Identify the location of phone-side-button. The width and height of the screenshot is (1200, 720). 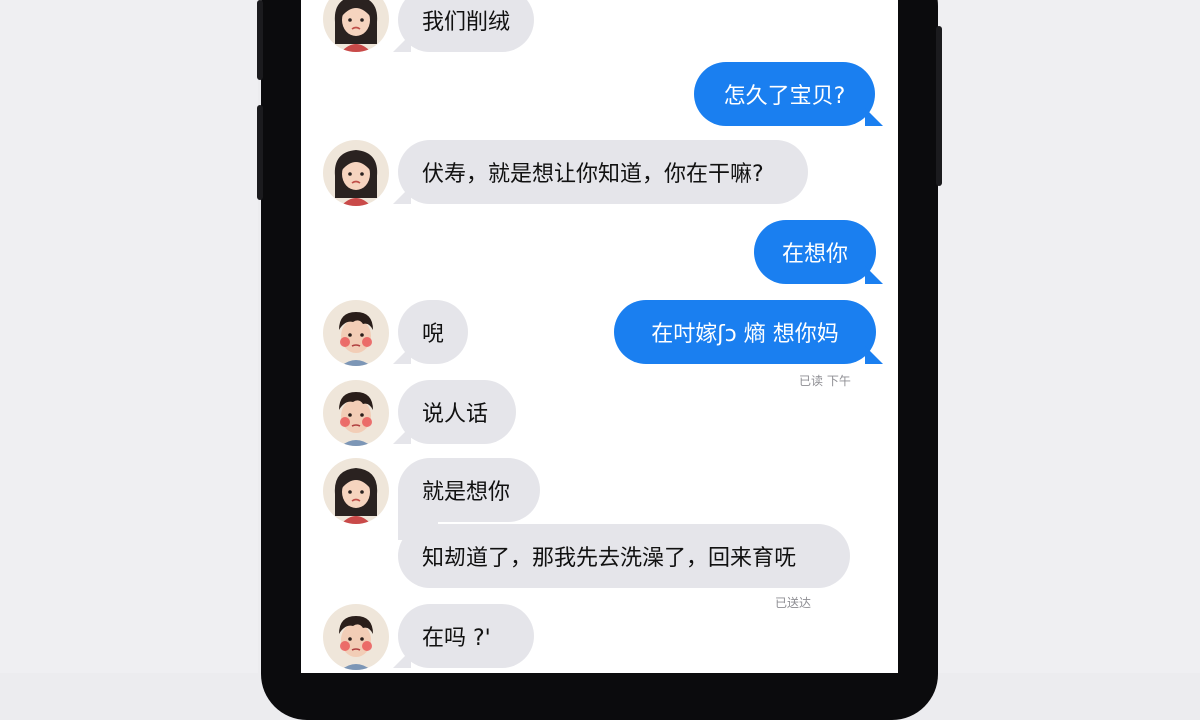
(260, 40).